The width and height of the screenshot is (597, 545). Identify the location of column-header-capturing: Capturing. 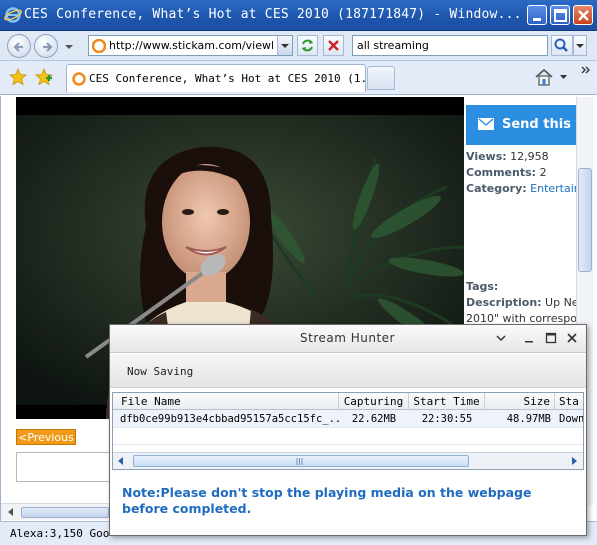
(374, 401).